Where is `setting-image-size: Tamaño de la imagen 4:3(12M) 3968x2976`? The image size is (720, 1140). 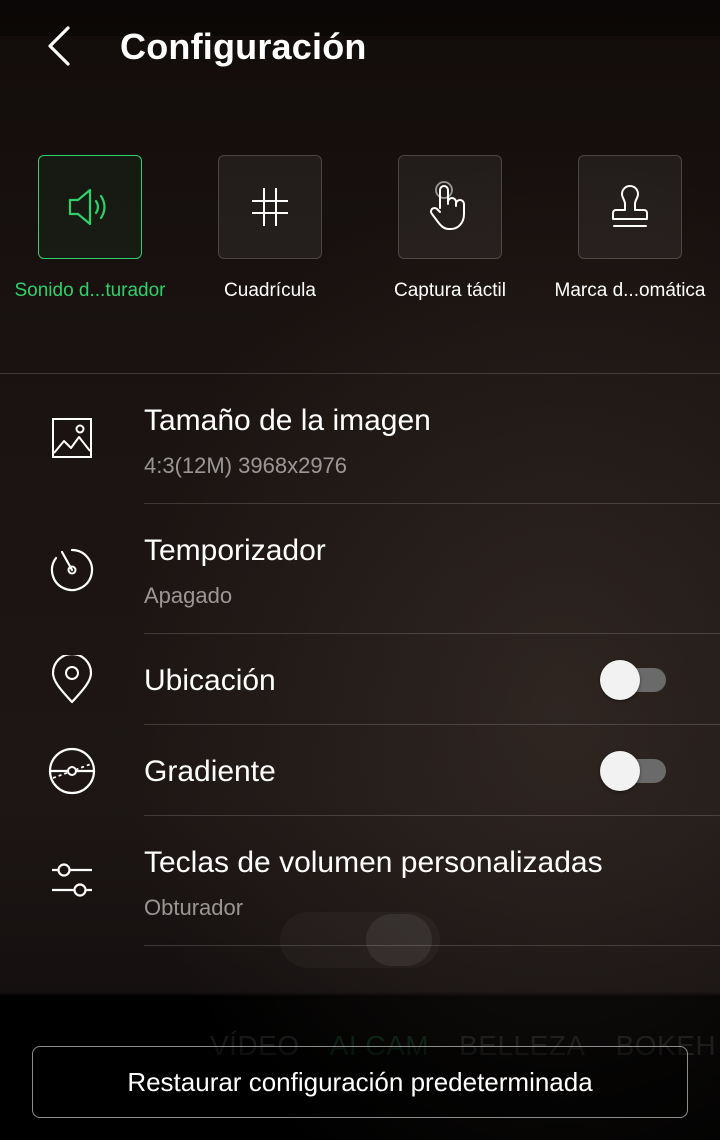
setting-image-size: Tamaño de la imagen 4:3(12M) 3968x2976 is located at coordinates (360, 439).